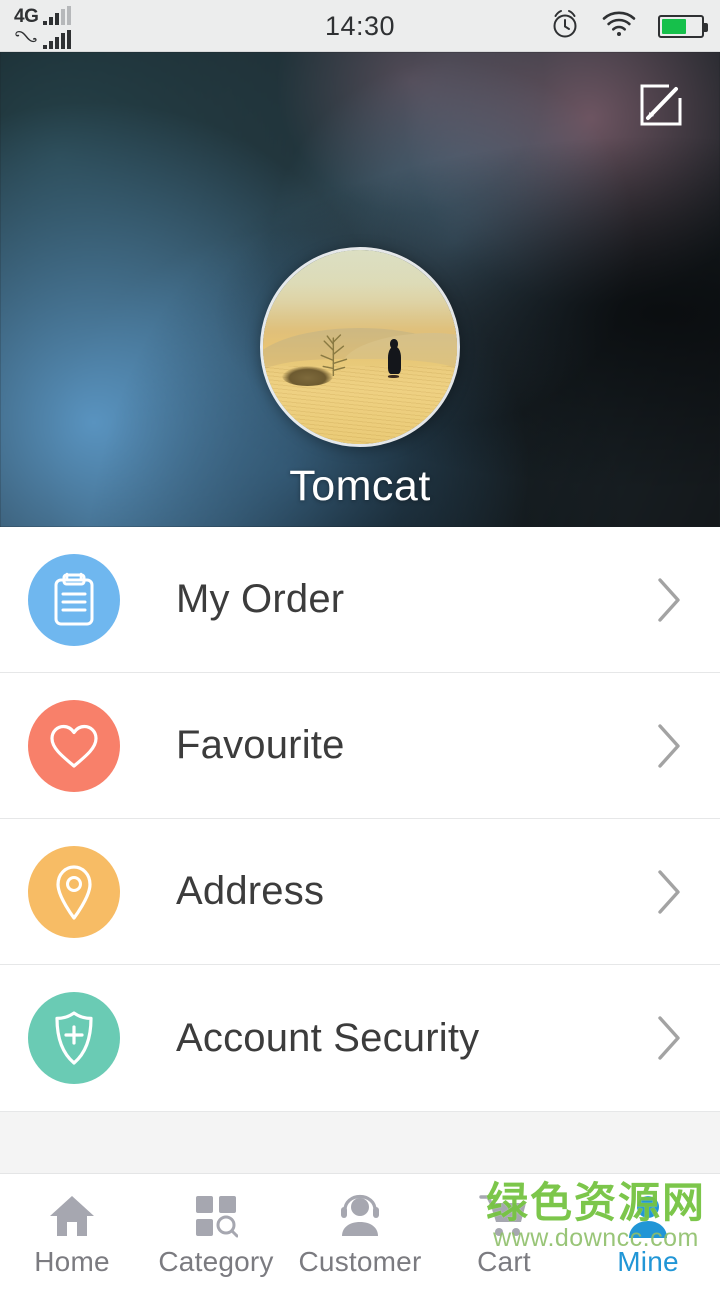 This screenshot has height=1289, width=720. What do you see at coordinates (250, 891) in the screenshot?
I see `menu-item-label: Address` at bounding box center [250, 891].